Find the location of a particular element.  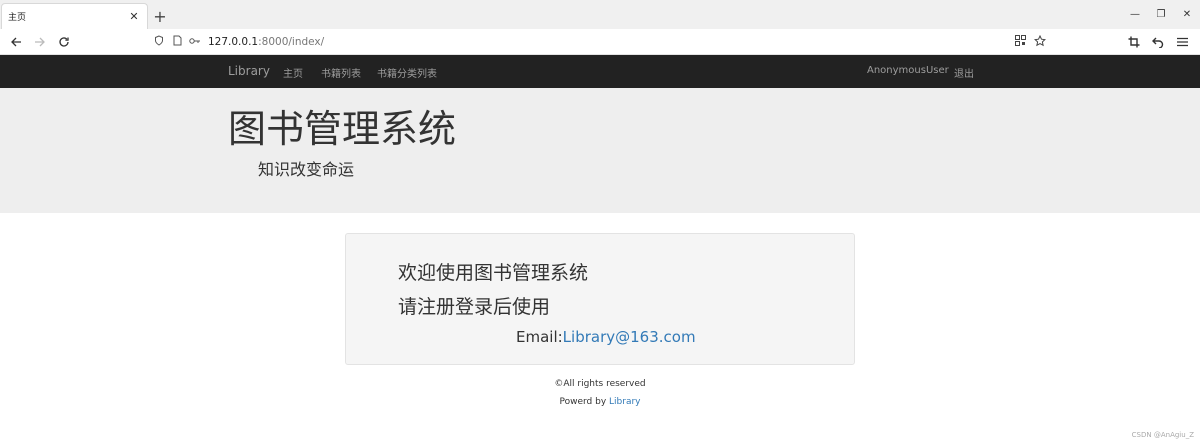

contact-email: Email:Library@163.com is located at coordinates (606, 337).